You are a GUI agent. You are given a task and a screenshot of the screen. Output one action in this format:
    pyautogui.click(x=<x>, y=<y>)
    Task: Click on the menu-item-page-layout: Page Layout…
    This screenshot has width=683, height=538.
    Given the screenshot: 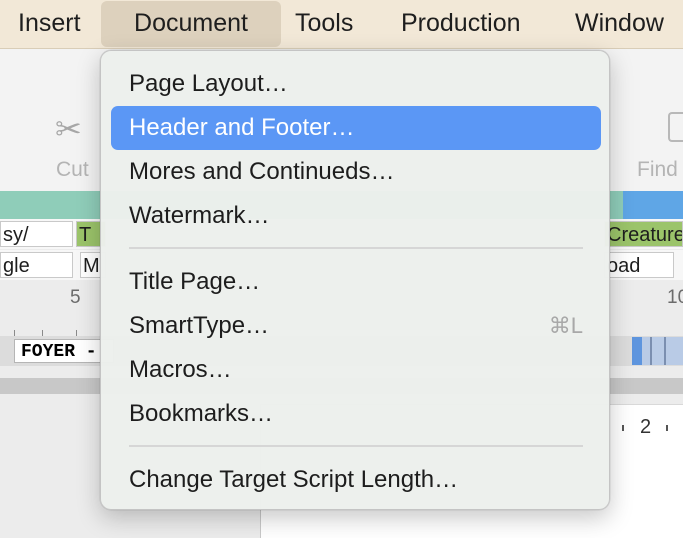 What is the action you would take?
    pyautogui.click(x=356, y=84)
    